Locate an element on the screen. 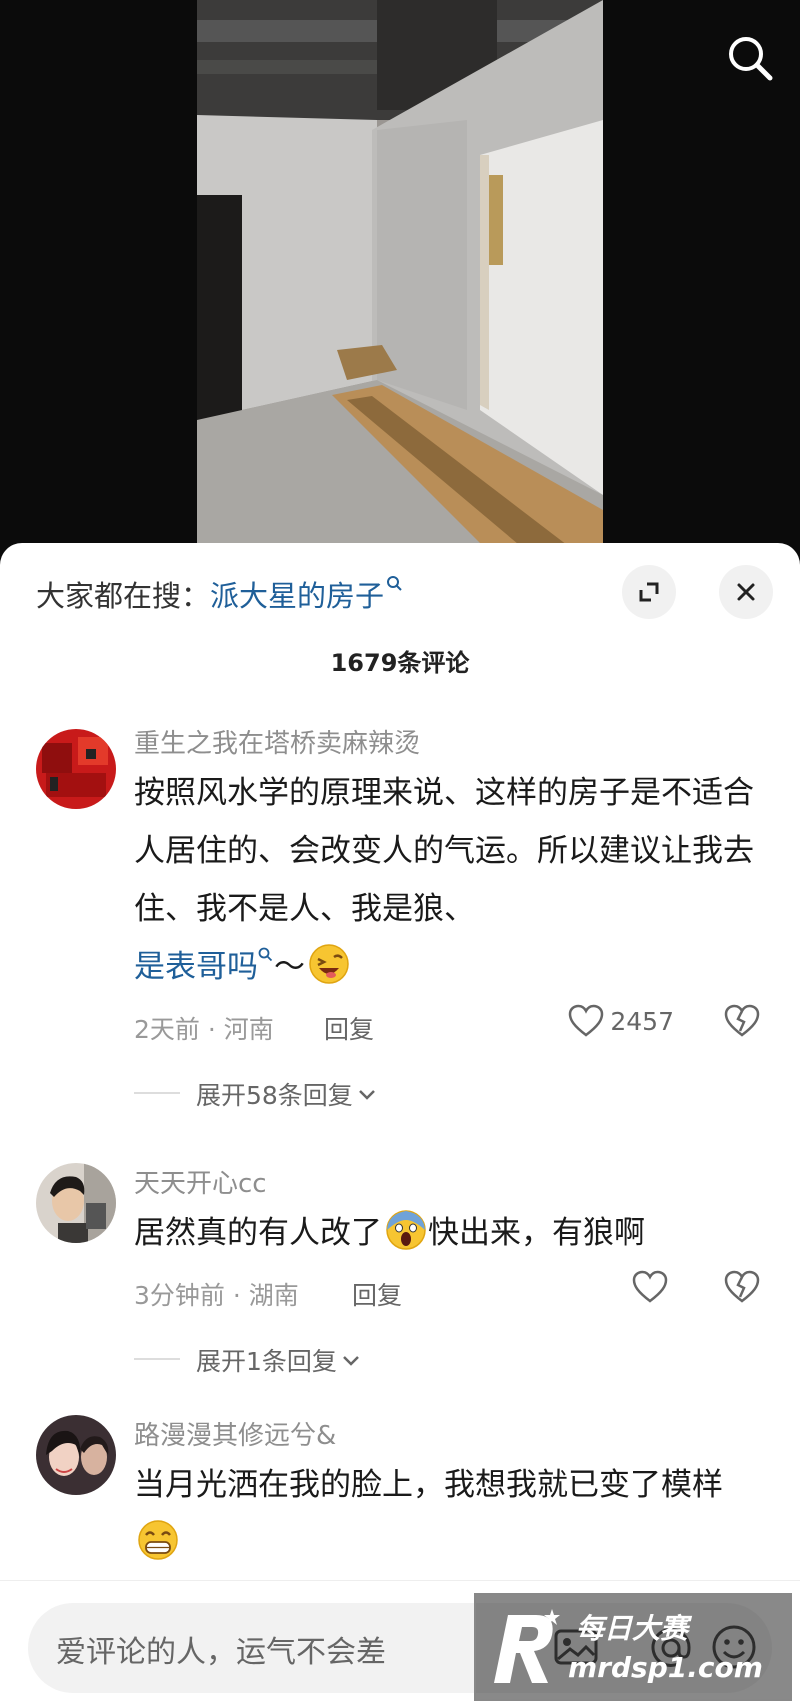 Image resolution: width=800 pixels, height=1707 pixels. trending-prefix: 大家都在搜： is located at coordinates (123, 596).